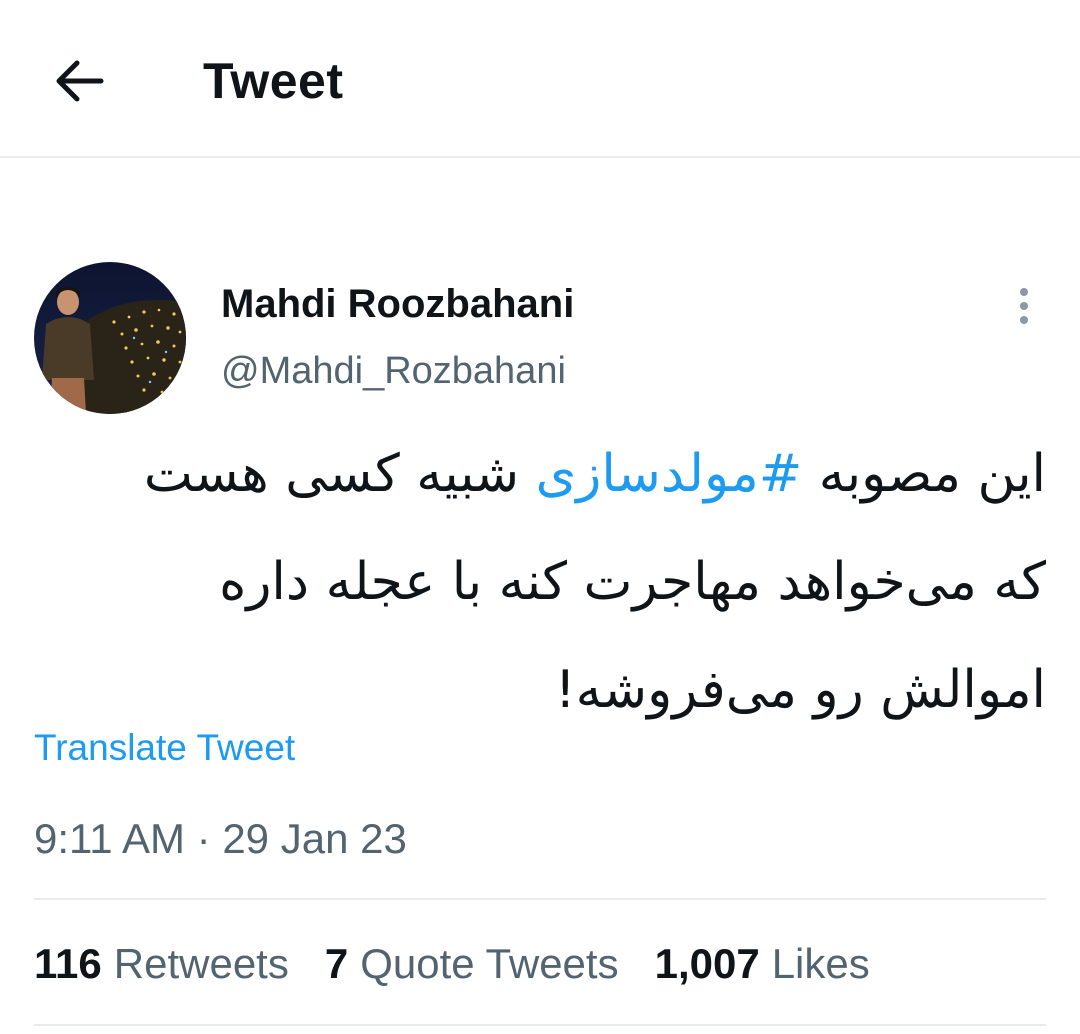 Image resolution: width=1080 pixels, height=1034 pixels. I want to click on tweet-stats: 116 Retweets 7 Quote Tweets 1,007 Likes, so click(470, 964).